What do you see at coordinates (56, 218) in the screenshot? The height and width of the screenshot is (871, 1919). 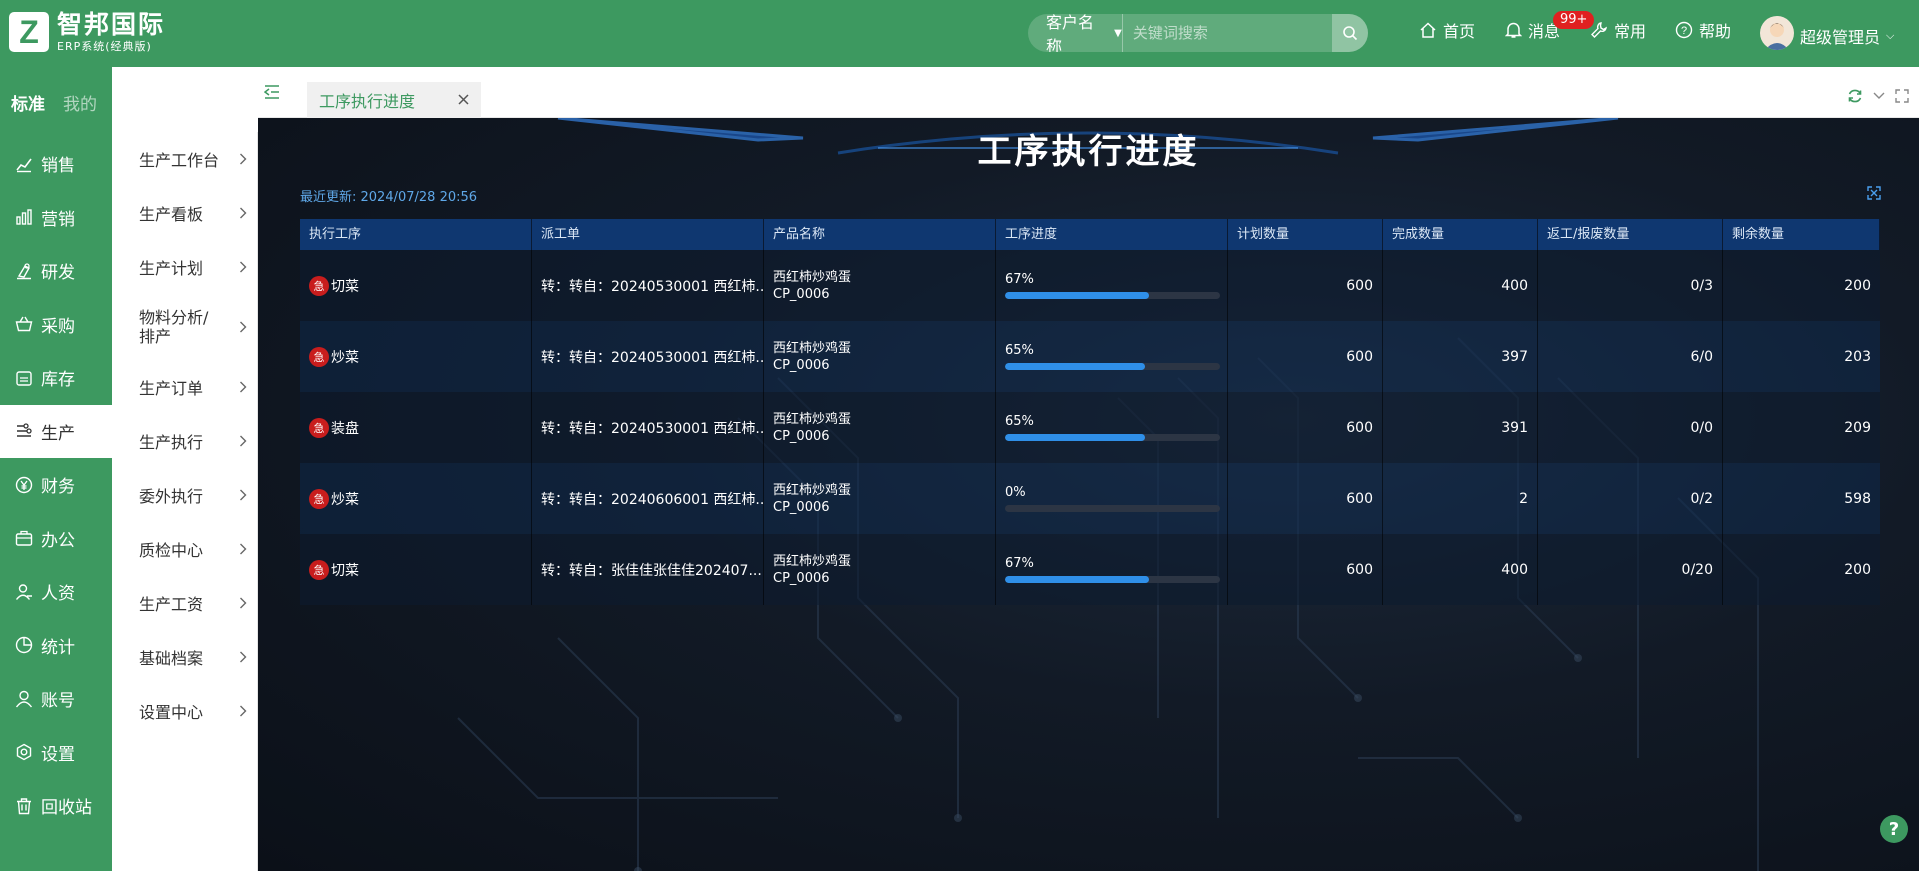 I see `rail-item-marketing: 营销` at bounding box center [56, 218].